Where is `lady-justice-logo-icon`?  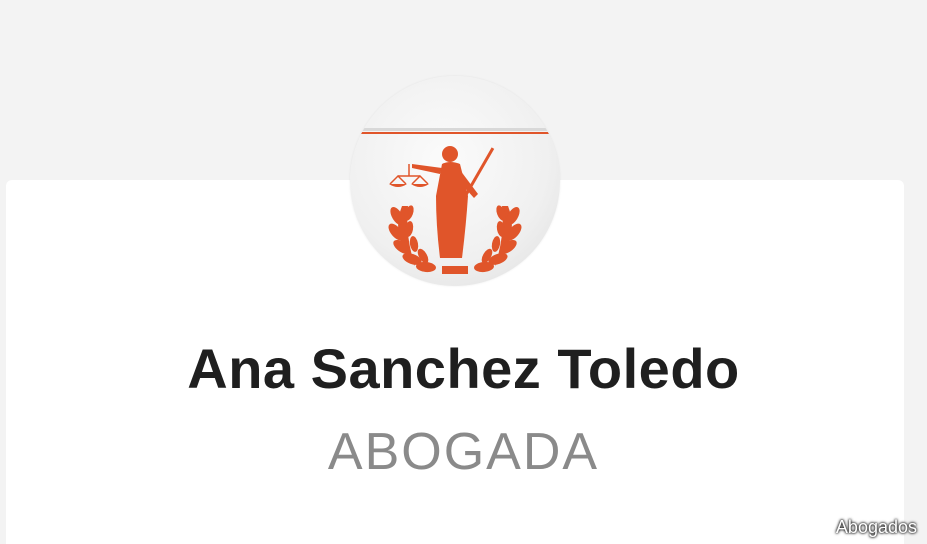 lady-justice-logo-icon is located at coordinates (455, 201).